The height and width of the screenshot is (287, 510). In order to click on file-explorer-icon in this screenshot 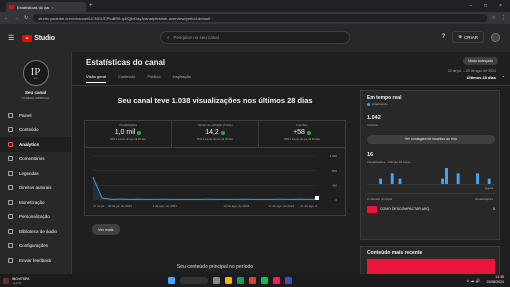, I will do `click(228, 280)`.